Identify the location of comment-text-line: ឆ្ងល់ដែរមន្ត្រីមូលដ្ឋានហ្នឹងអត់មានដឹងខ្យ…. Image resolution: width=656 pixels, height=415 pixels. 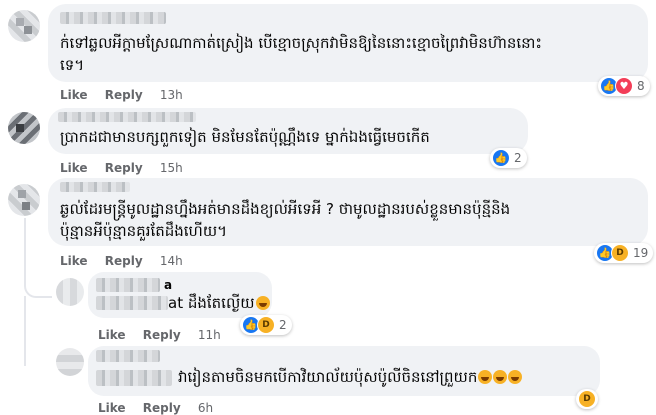
(285, 209).